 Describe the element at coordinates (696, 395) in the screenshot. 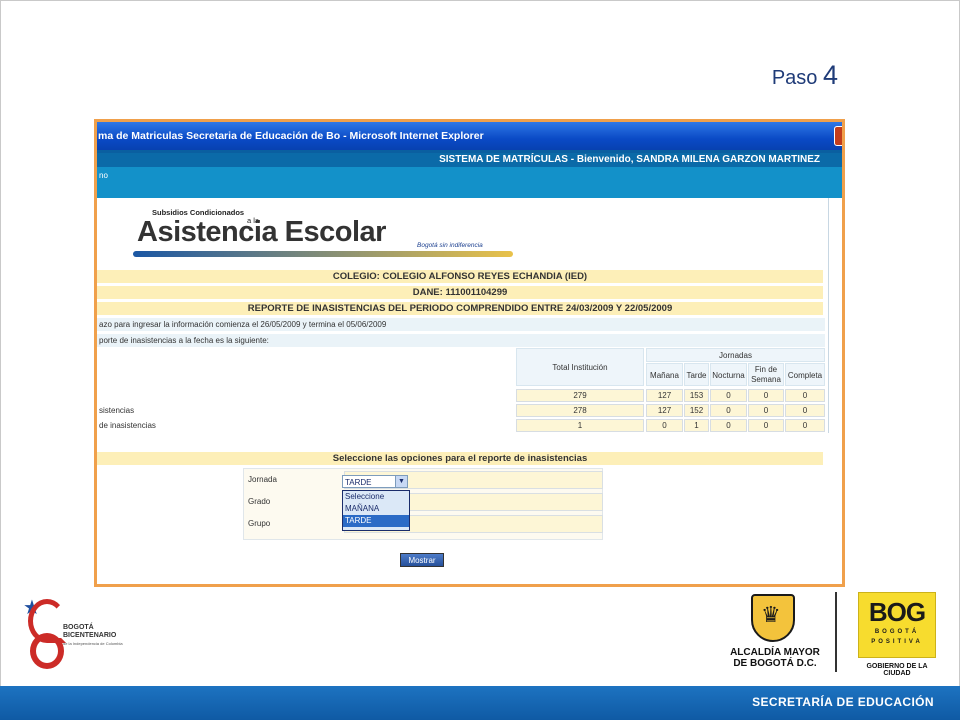

I see `tarde-value: 153` at that location.